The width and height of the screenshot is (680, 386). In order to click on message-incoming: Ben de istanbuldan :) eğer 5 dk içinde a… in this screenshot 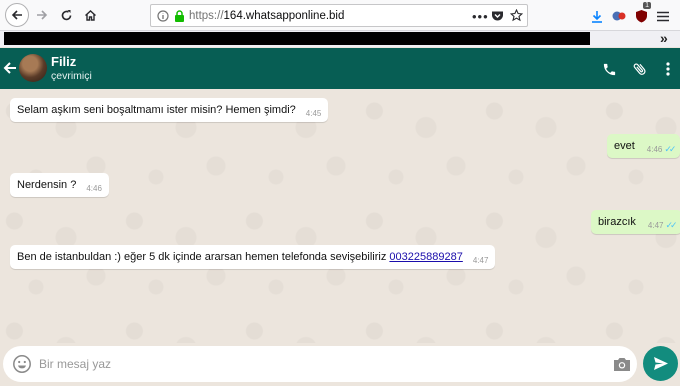, I will do `click(253, 257)`.